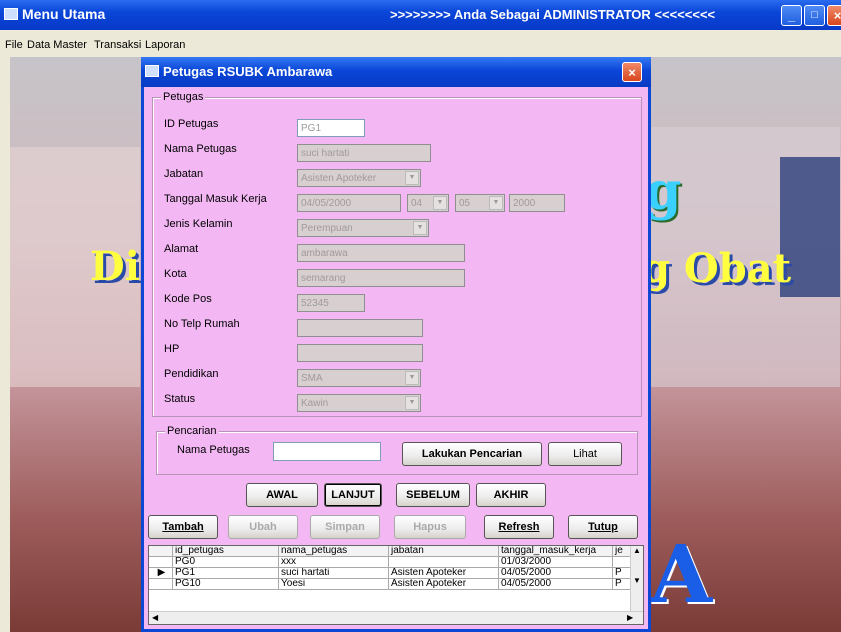  Describe the element at coordinates (215, 199) in the screenshot. I see `label-tanggal-masuk-kerja: Tanggal Masuk Kerja` at that location.